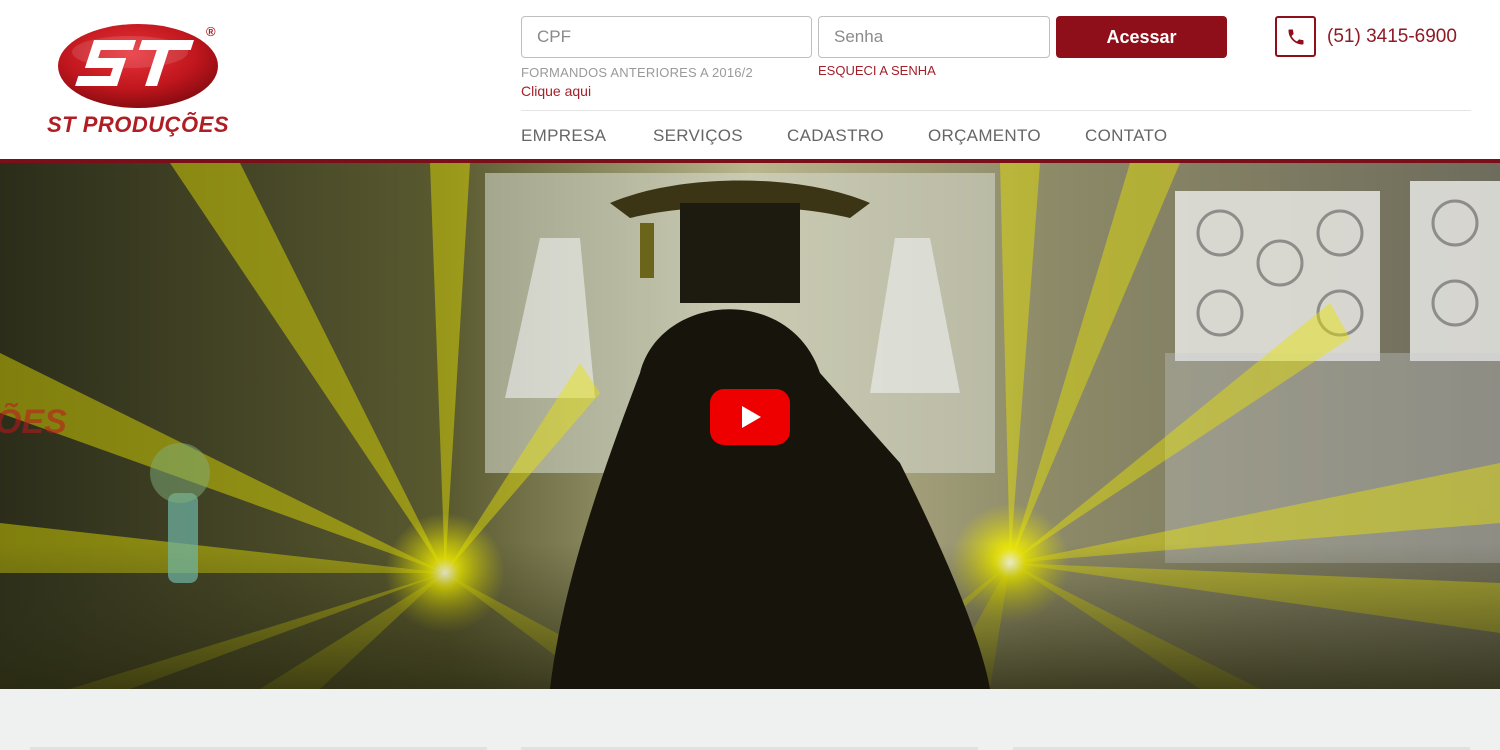 Image resolution: width=1500 pixels, height=750 pixels. What do you see at coordinates (934, 37) in the screenshot?
I see `password-input` at bounding box center [934, 37].